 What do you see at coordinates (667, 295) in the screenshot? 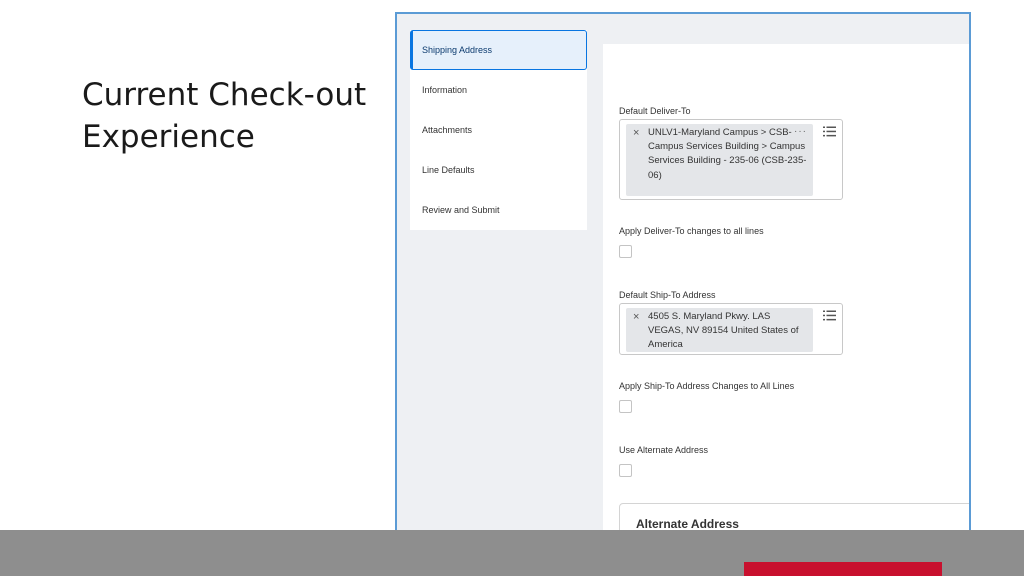
I see `ship-to-label: Default Ship-To Address` at bounding box center [667, 295].